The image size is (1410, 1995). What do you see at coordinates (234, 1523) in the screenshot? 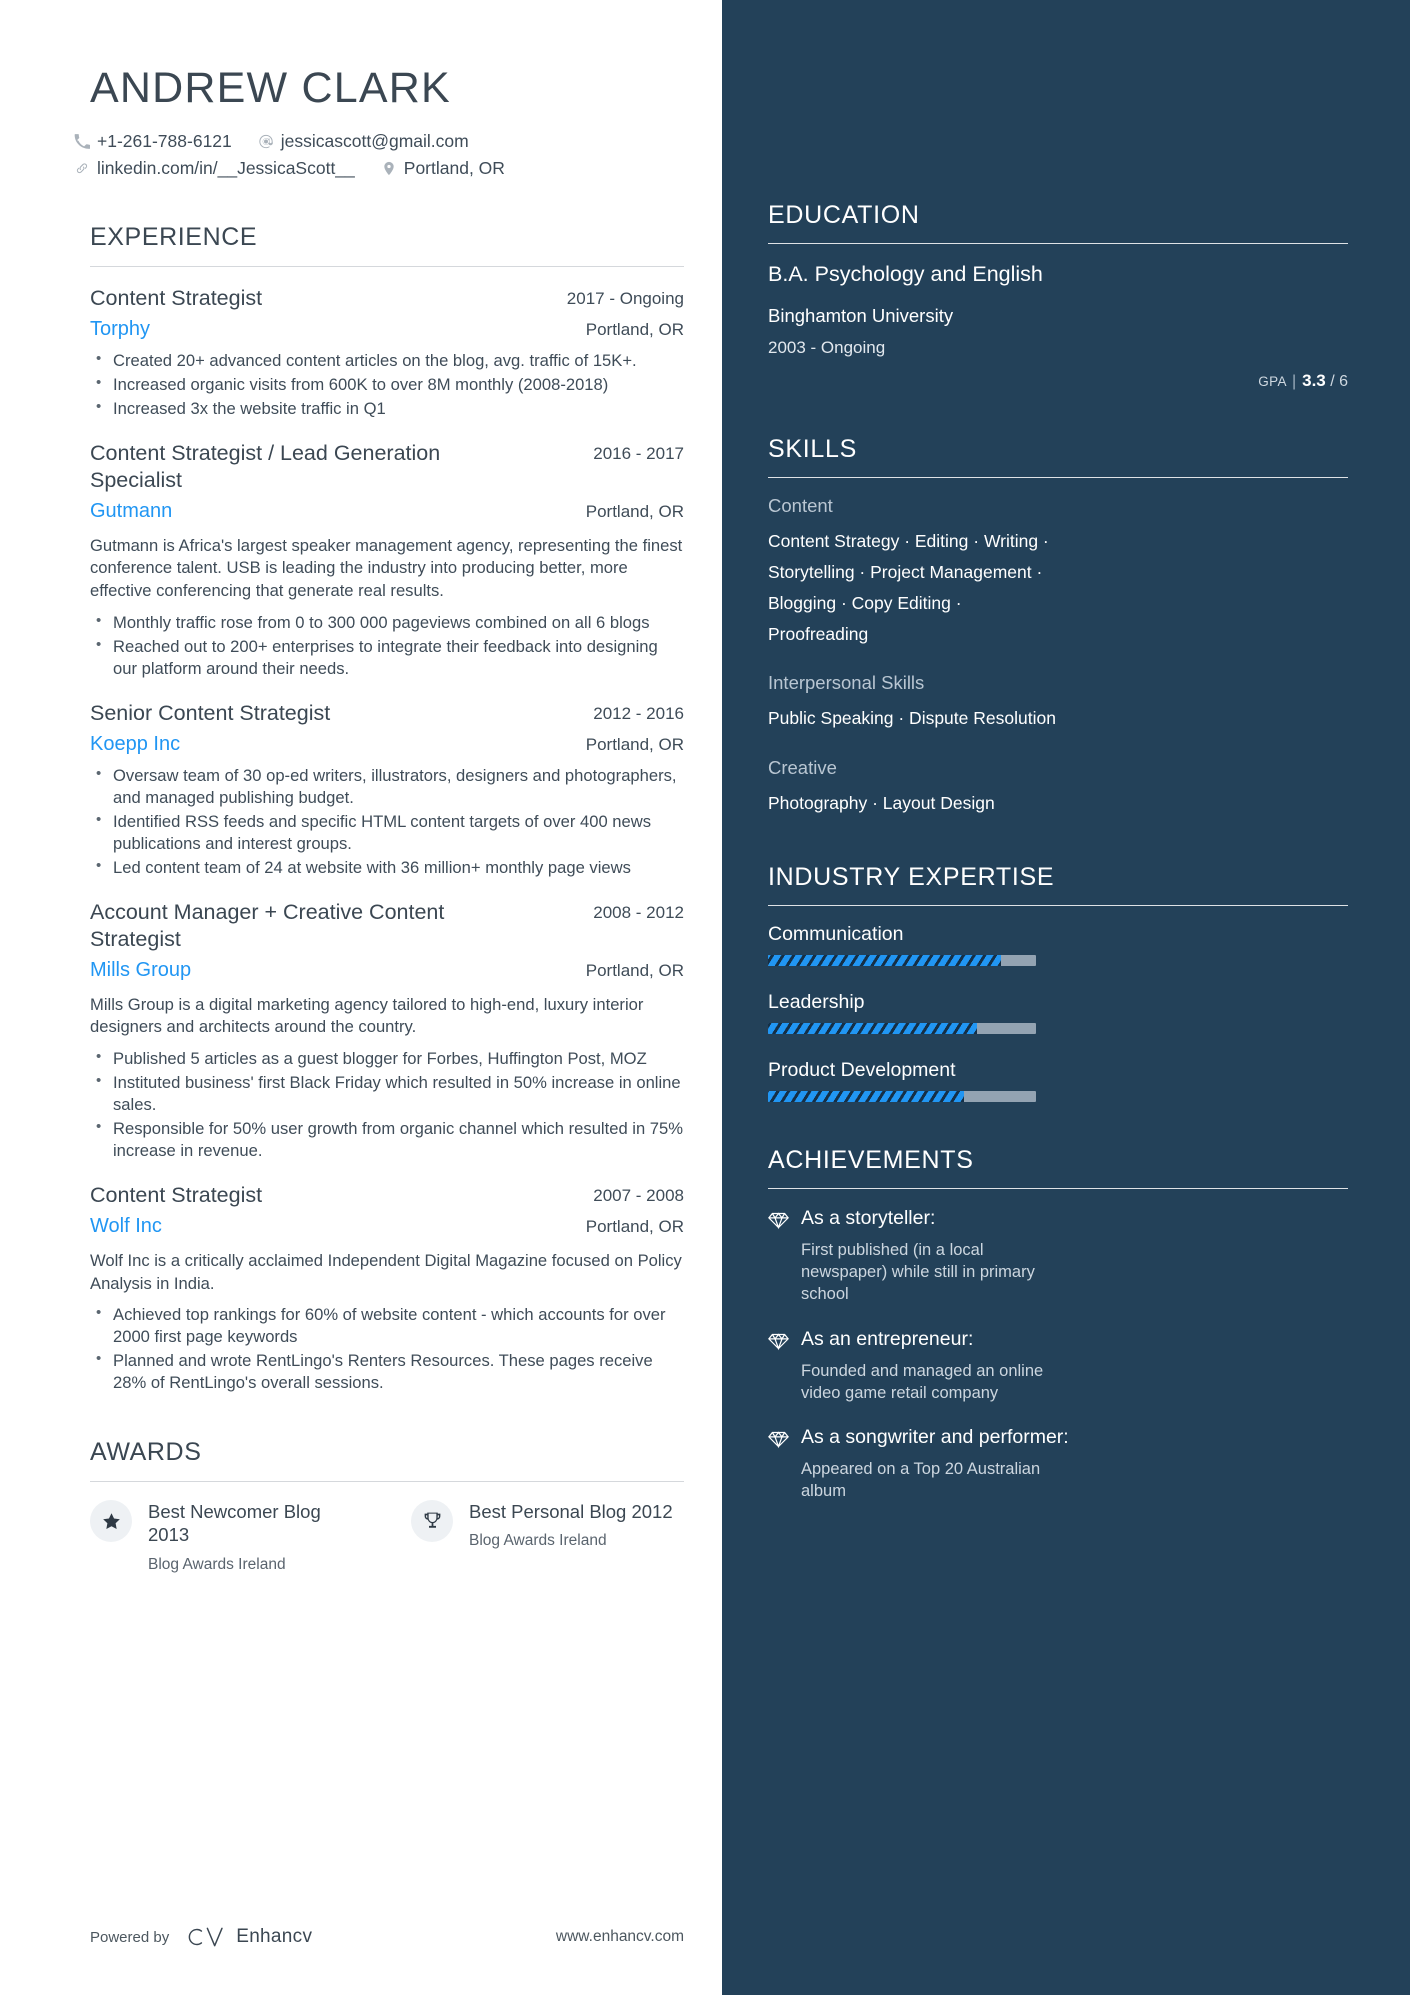
I see `award-title: Best Newcomer Blog 2013` at bounding box center [234, 1523].